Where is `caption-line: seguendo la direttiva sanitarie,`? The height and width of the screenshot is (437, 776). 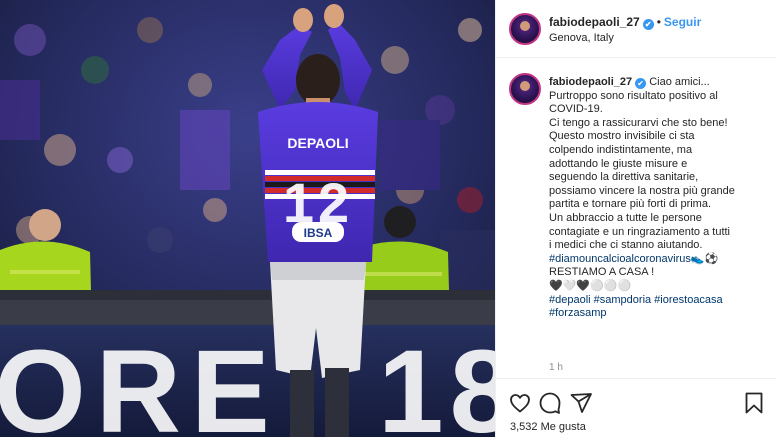
caption-line: seguendo la direttiva sanitarie, is located at coordinates (624, 177).